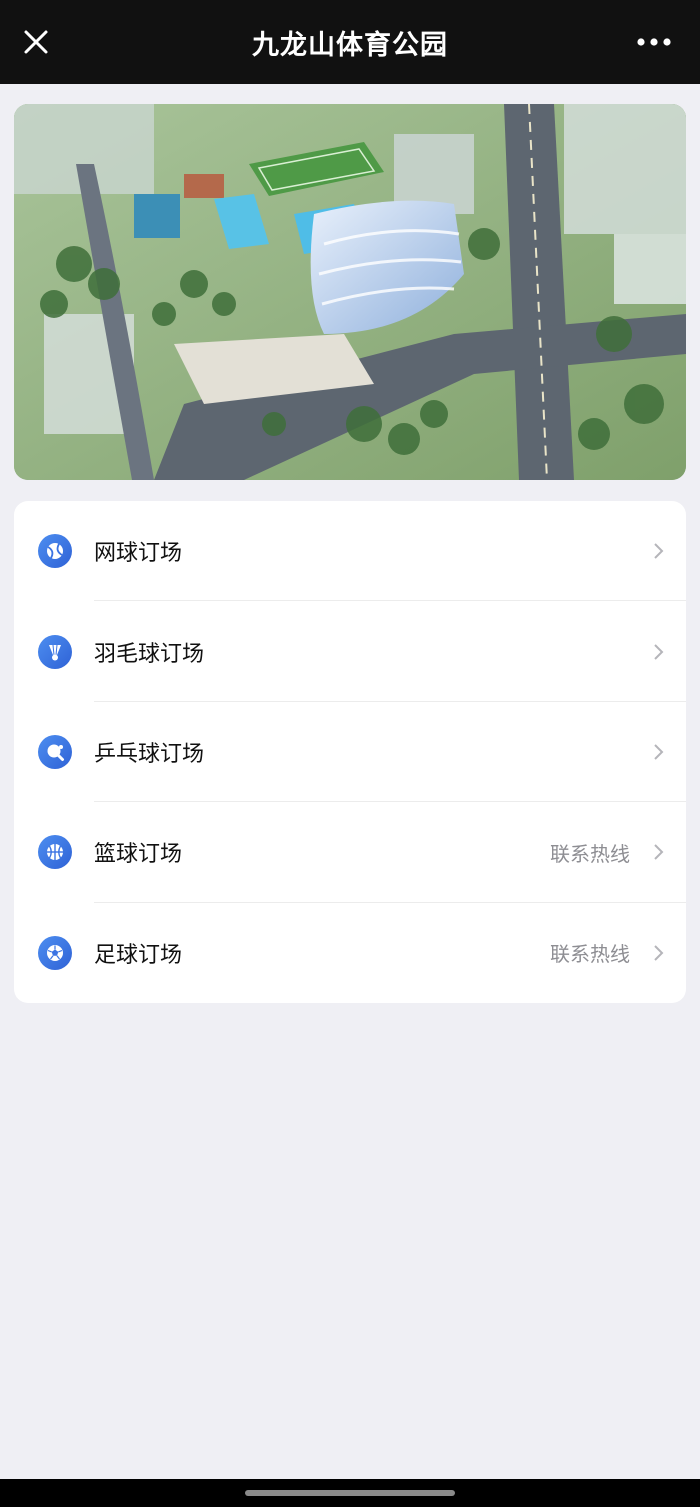  I want to click on menu-item-label: 篮球订场, so click(138, 855).